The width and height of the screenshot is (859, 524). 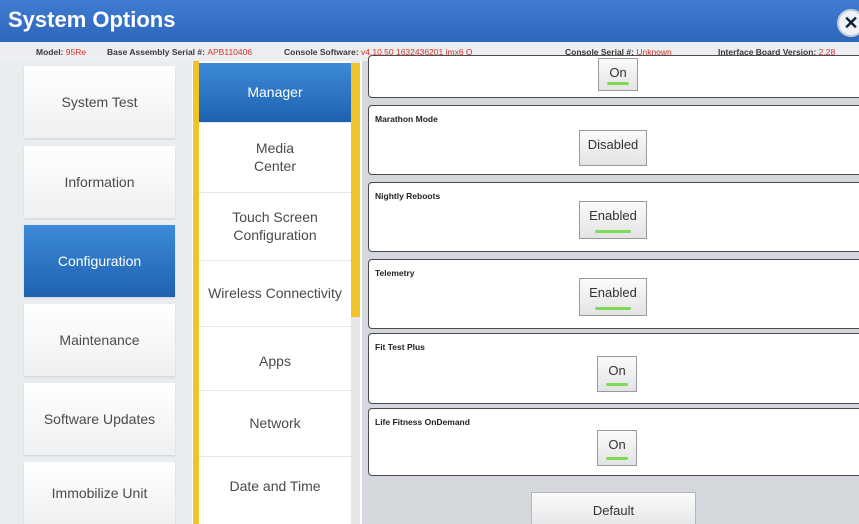 What do you see at coordinates (408, 196) in the screenshot?
I see `setting-label: Nightly Reboots` at bounding box center [408, 196].